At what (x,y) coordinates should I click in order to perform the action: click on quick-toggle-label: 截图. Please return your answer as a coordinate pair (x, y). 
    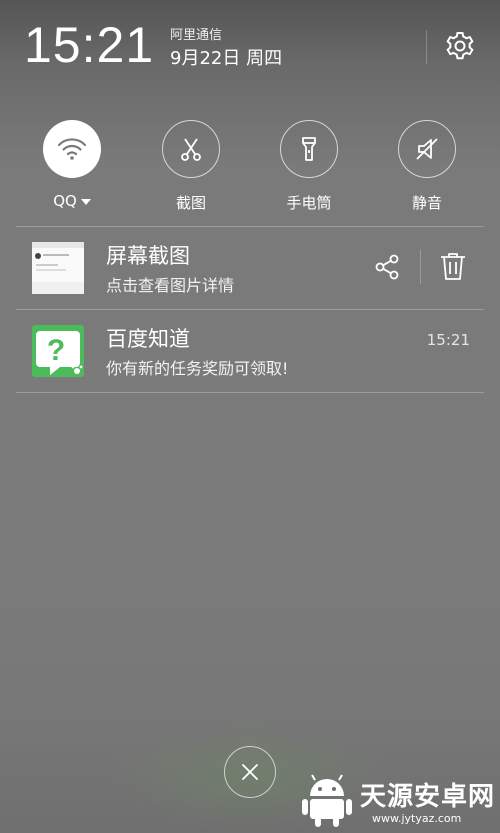
    Looking at the image, I should click on (190, 203).